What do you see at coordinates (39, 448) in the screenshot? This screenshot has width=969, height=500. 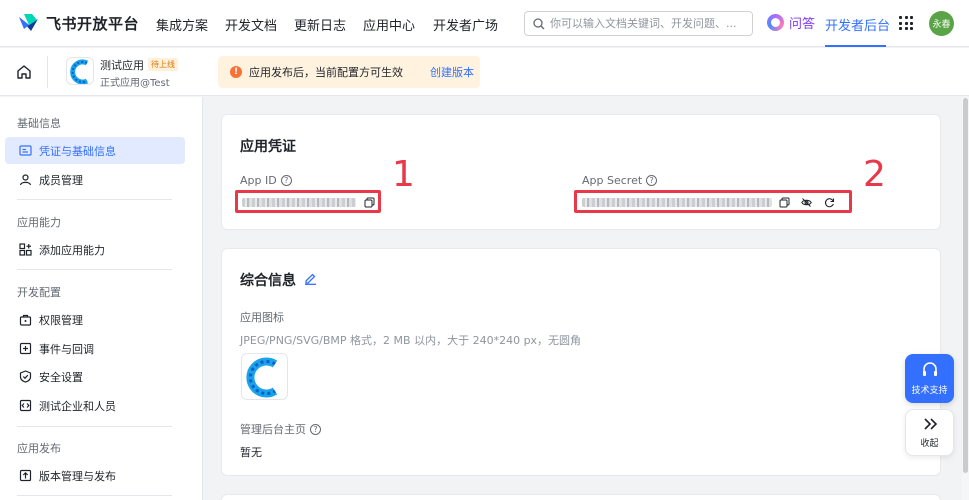 I see `sidebar-section-release: 应用发布` at bounding box center [39, 448].